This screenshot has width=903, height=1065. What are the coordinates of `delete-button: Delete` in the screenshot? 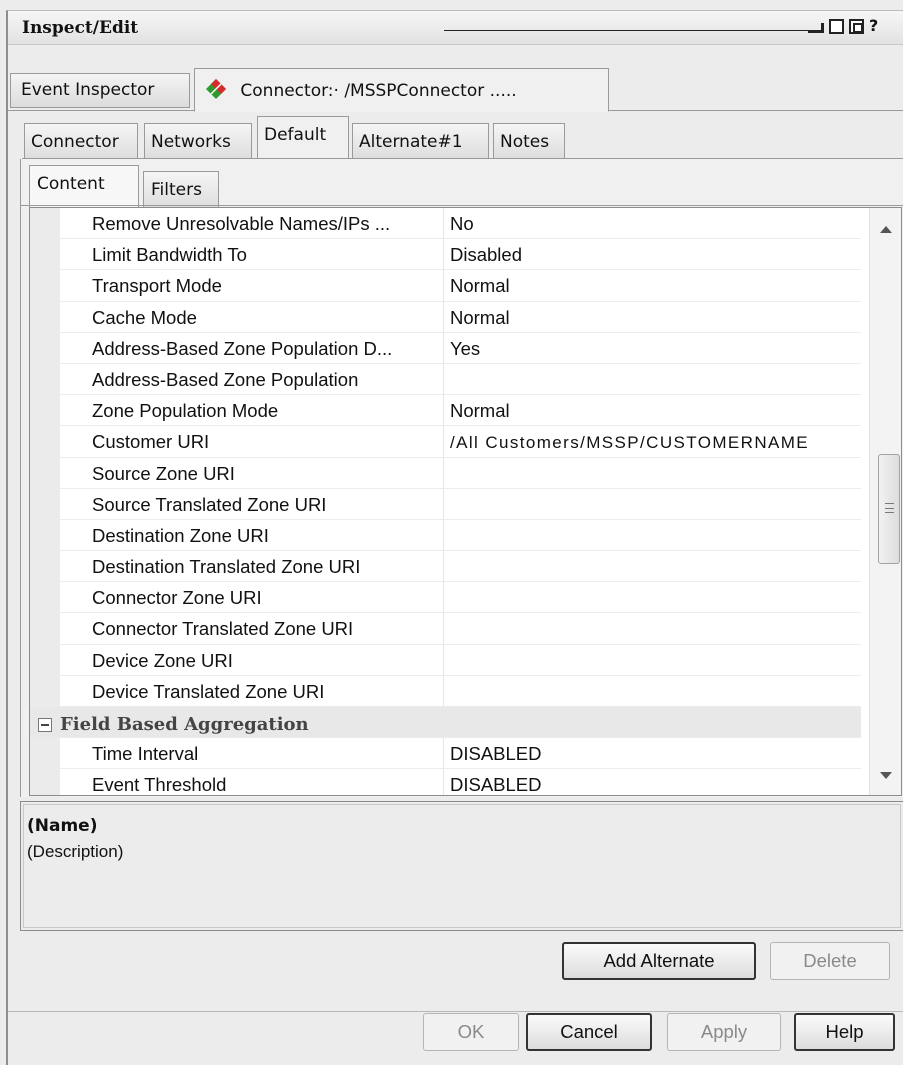 It's located at (830, 961).